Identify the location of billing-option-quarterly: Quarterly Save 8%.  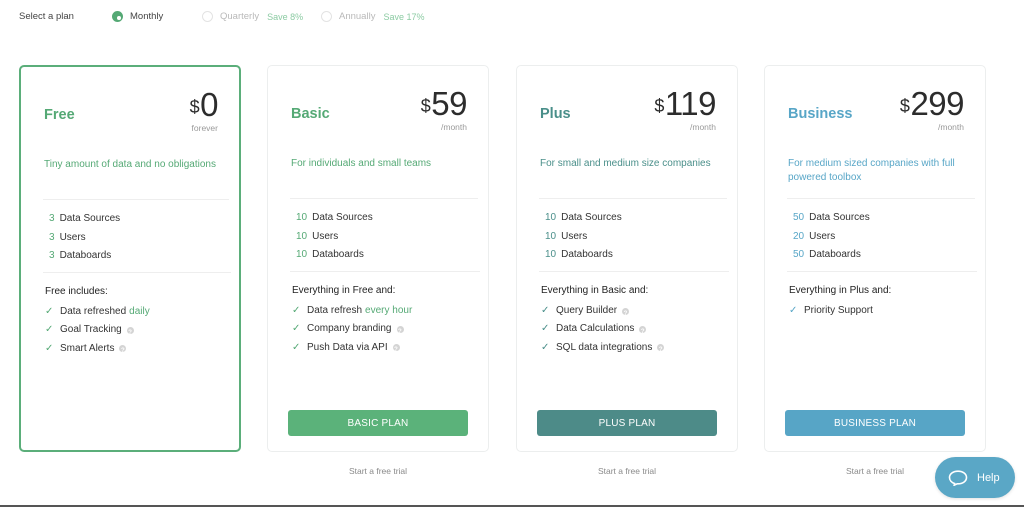
(252, 16).